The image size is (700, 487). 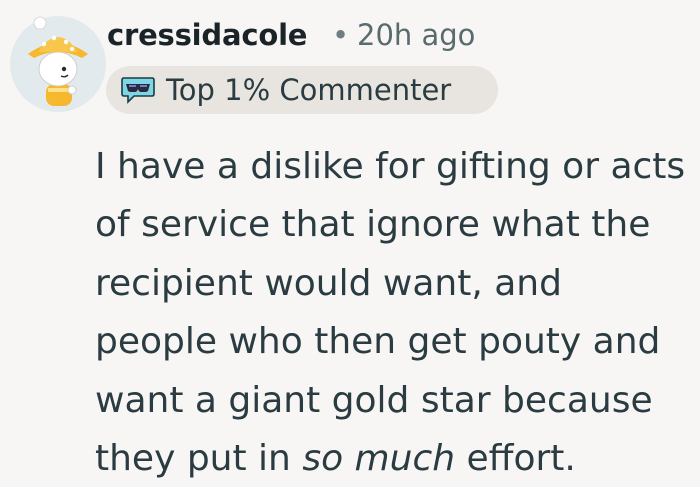 What do you see at coordinates (138, 90) in the screenshot?
I see `sunglasses-speech-bubble-icon` at bounding box center [138, 90].